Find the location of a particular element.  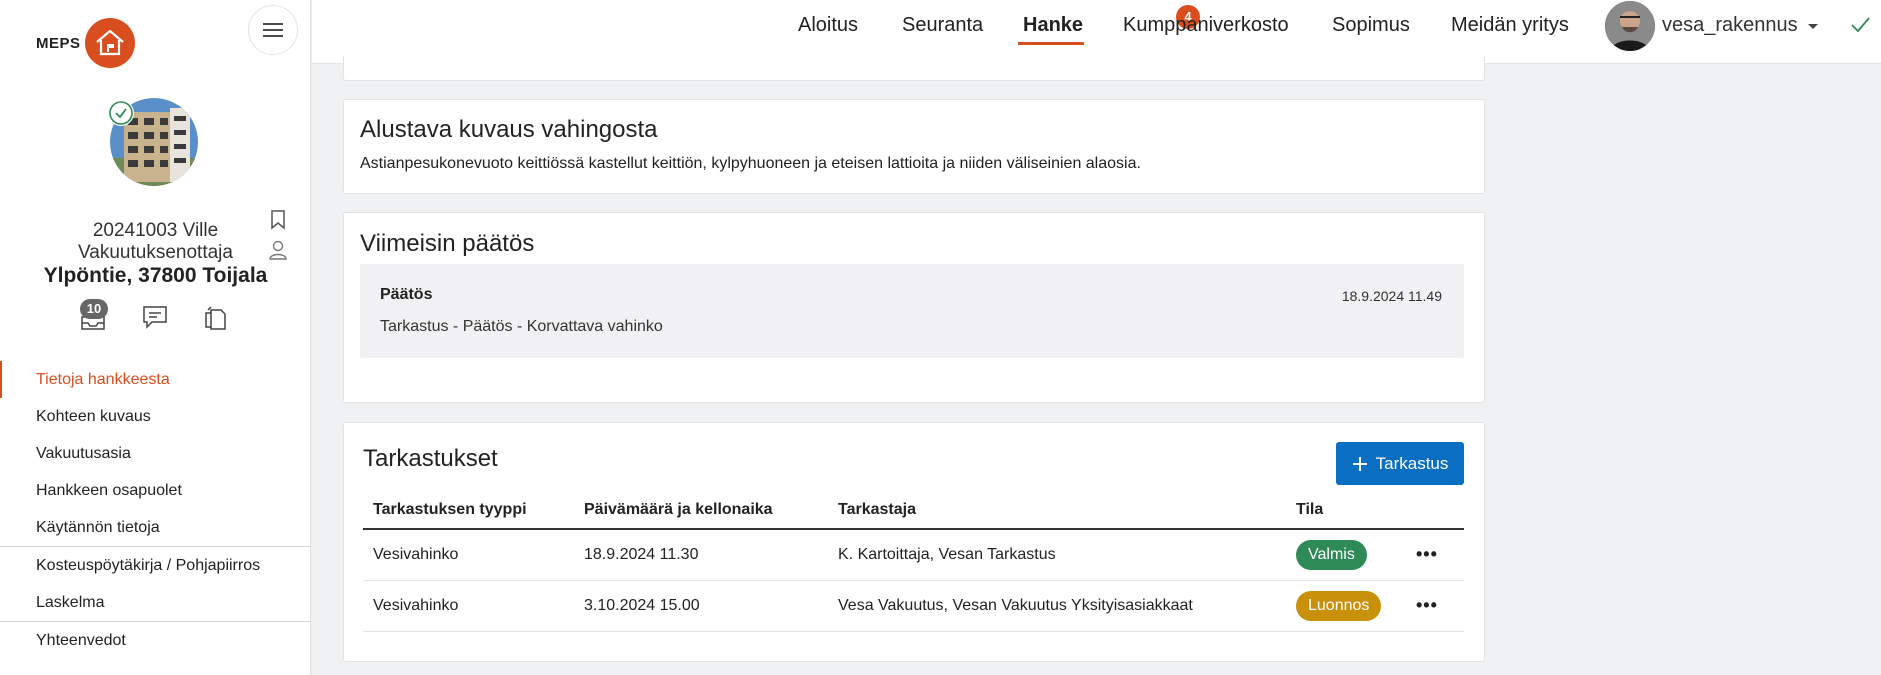

project-avatar is located at coordinates (153, 142).